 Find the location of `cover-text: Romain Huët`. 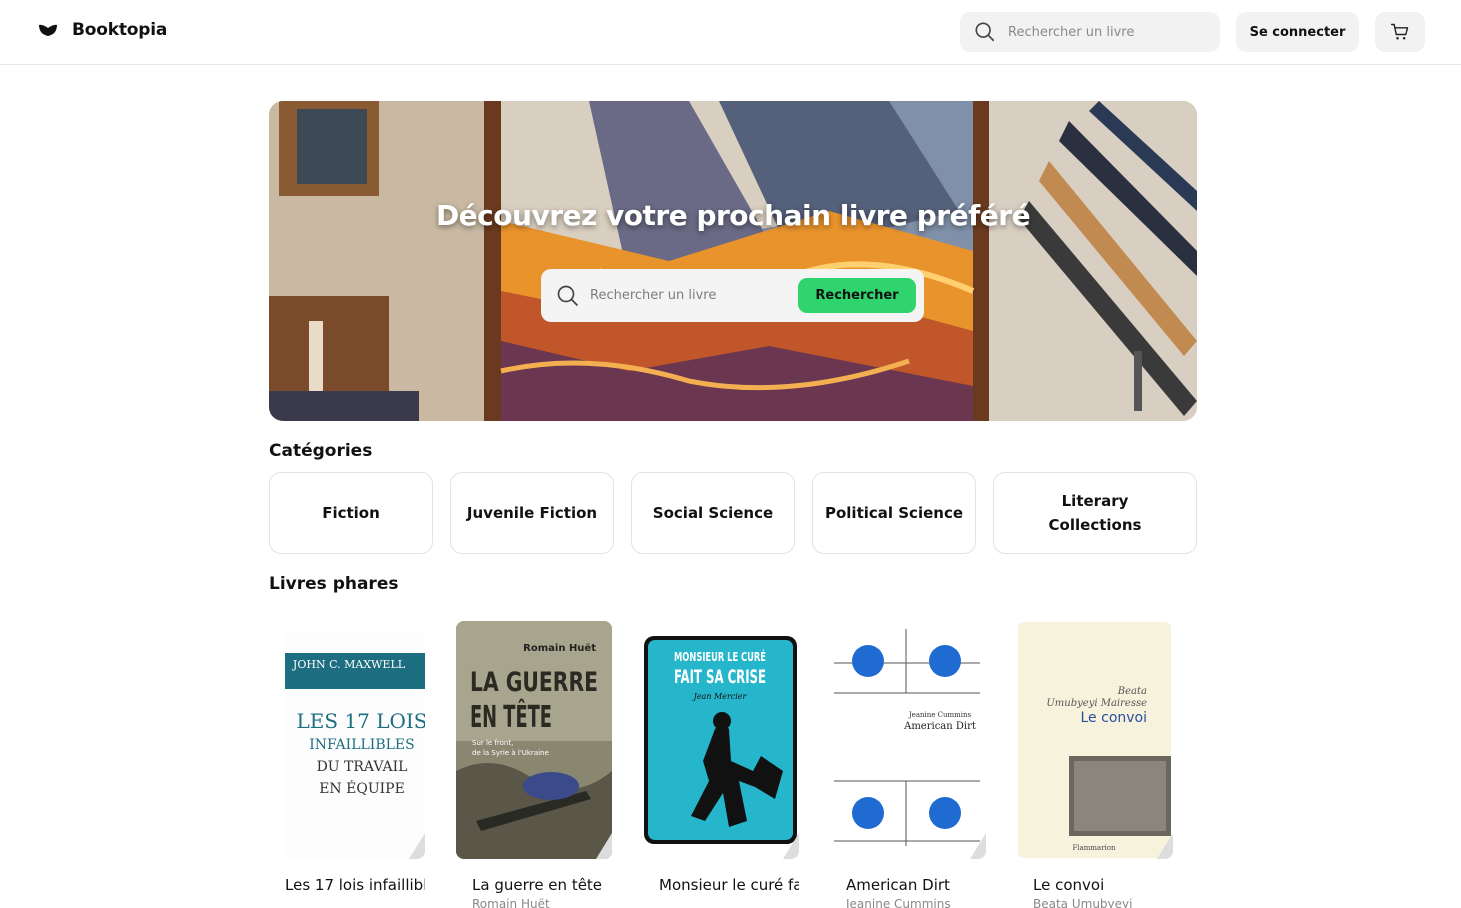

cover-text: Romain Huët is located at coordinates (559, 648).